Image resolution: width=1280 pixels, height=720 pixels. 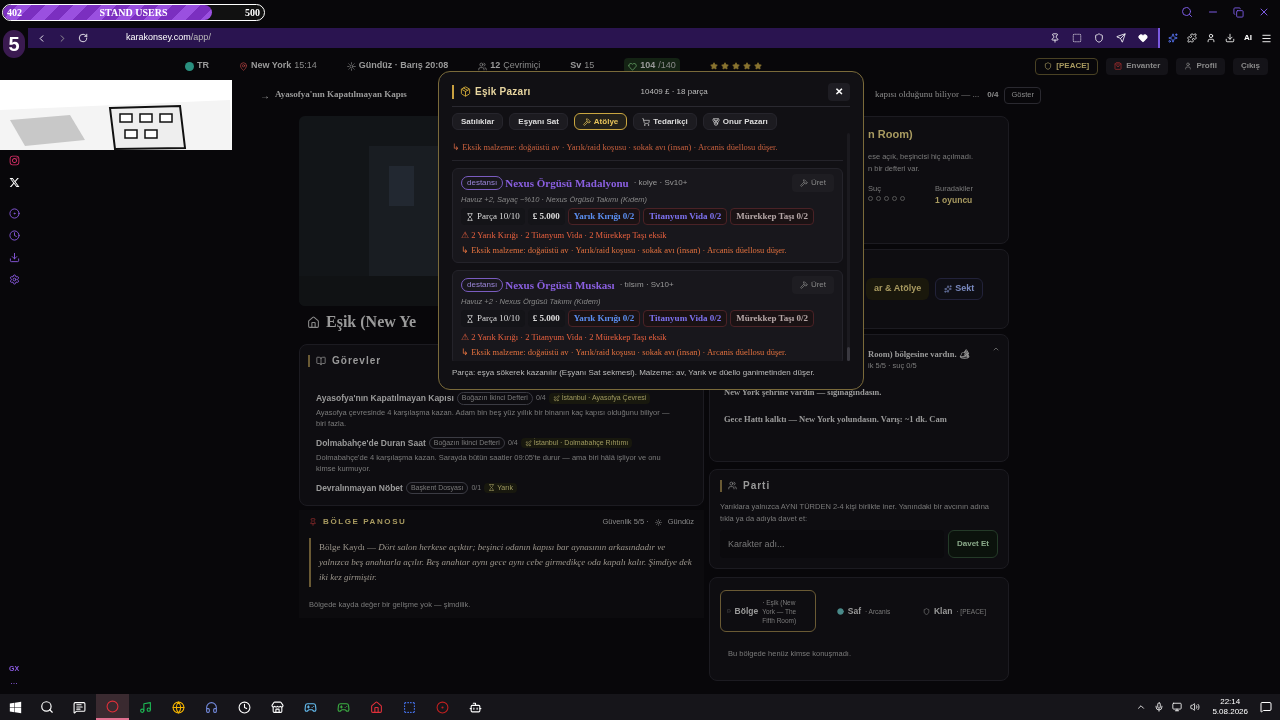 I want to click on market-tab: Tedarikçi, so click(x=665, y=121).